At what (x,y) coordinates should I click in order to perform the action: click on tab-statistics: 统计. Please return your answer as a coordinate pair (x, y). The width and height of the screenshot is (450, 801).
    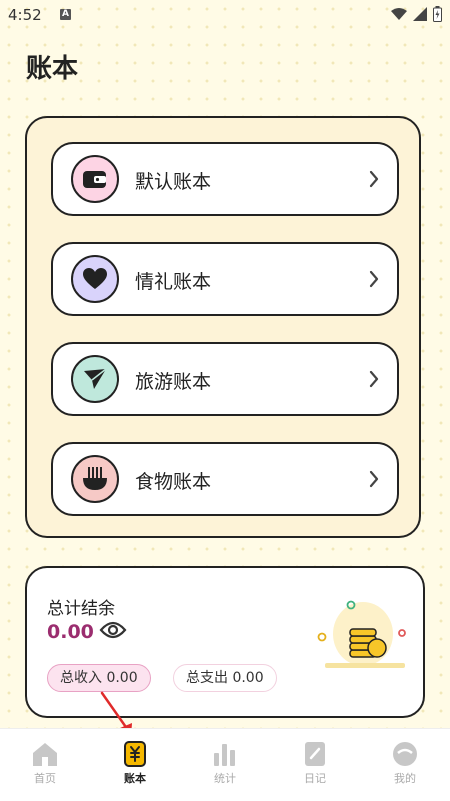
    Looking at the image, I should click on (225, 763).